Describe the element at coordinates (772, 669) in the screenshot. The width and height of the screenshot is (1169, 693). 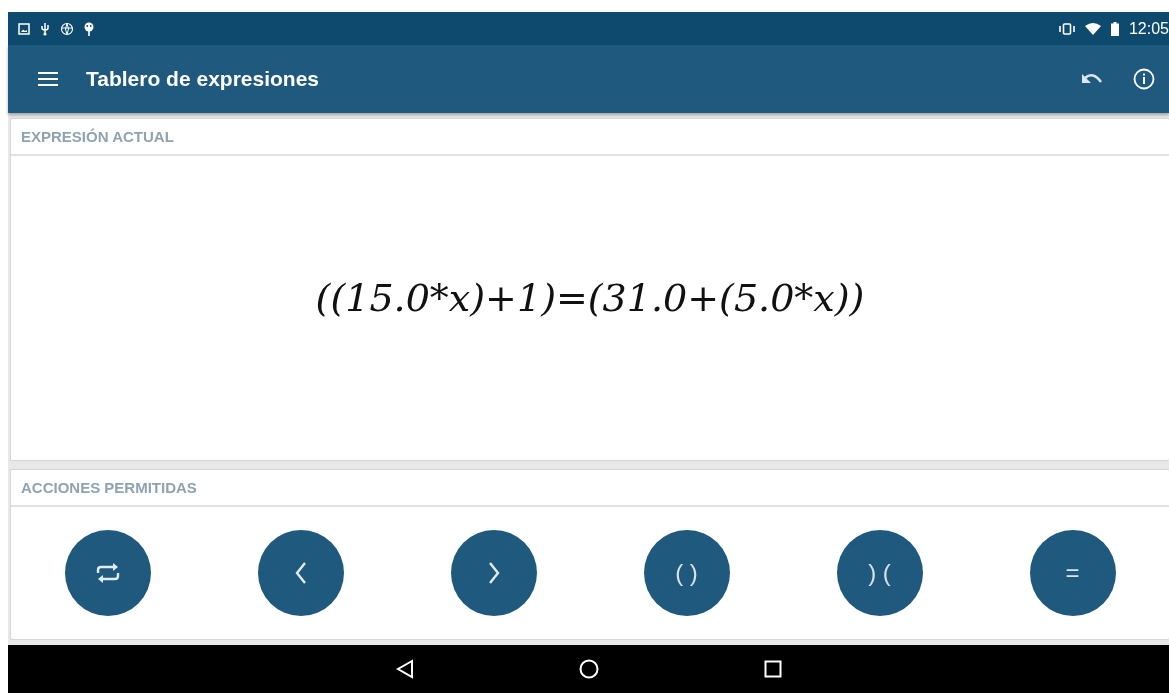
I see `overview-icon` at that location.